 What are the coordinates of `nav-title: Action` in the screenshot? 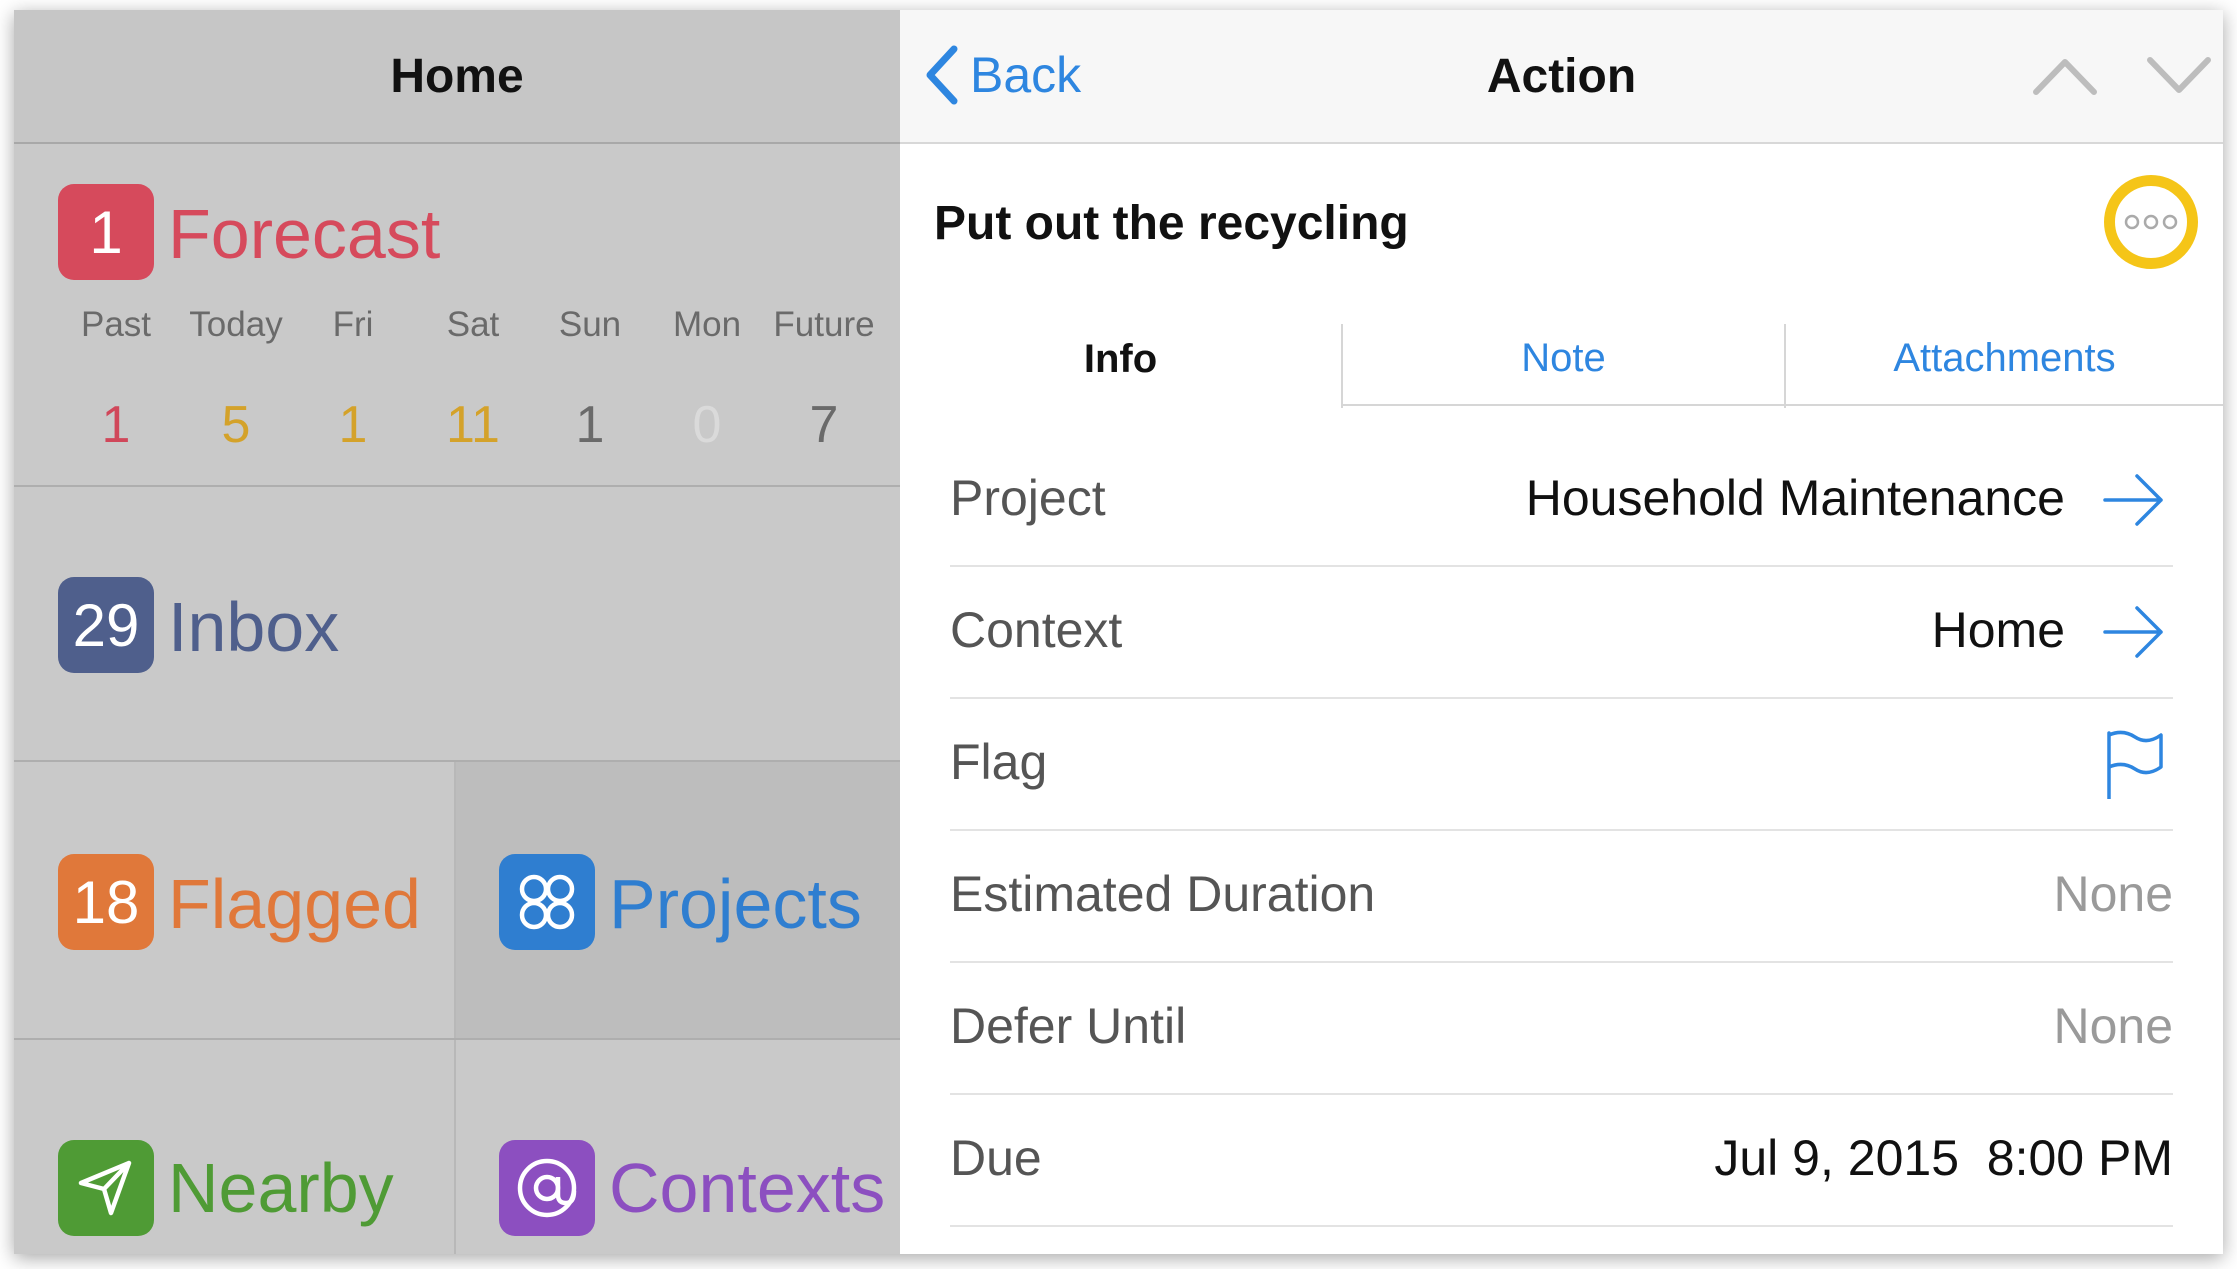 It's located at (1561, 76).